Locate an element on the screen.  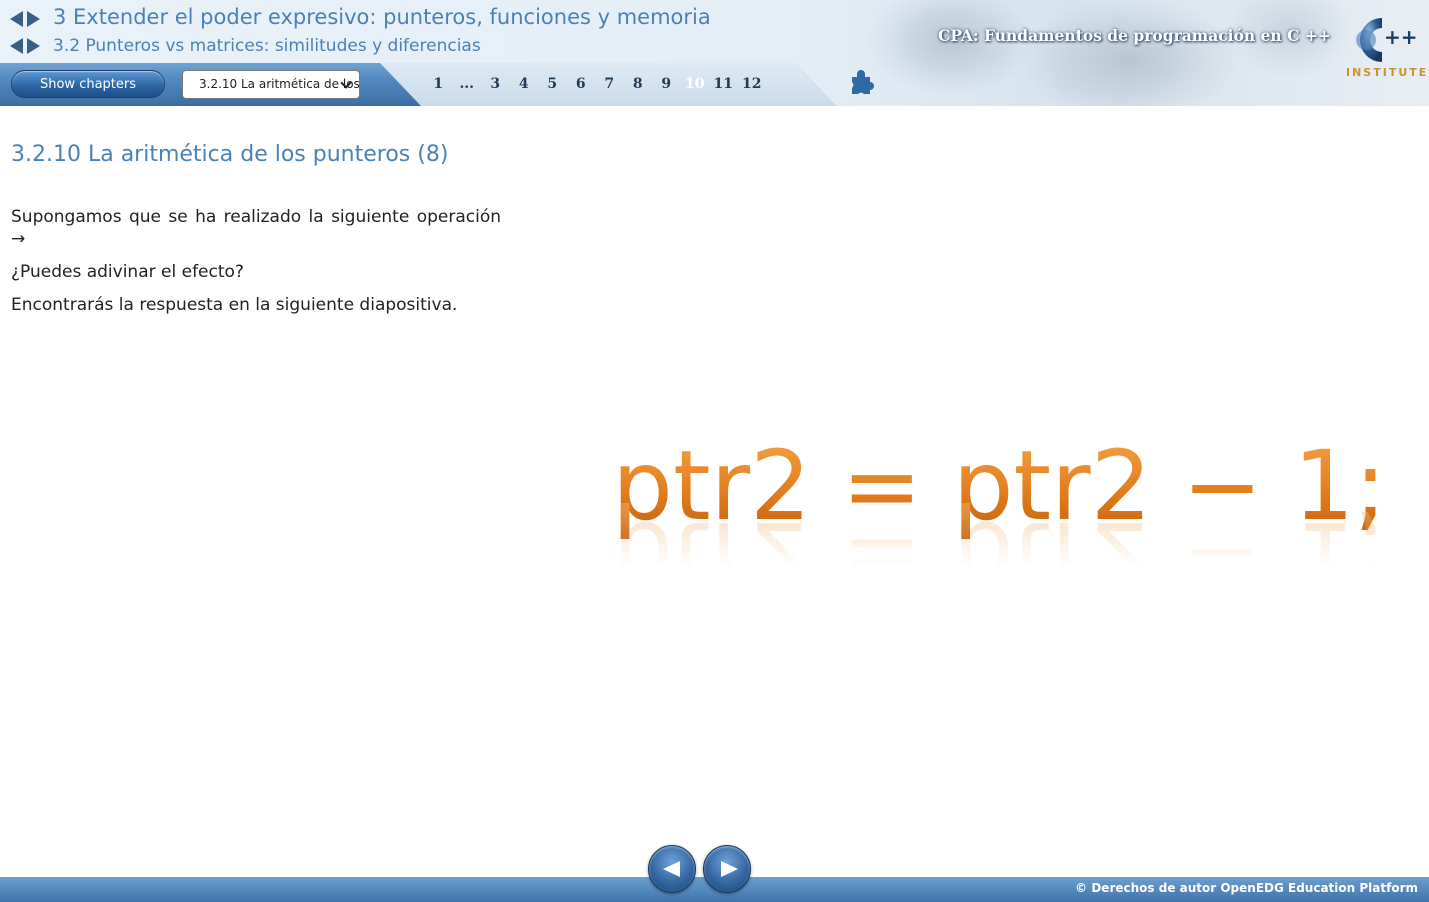
page-link-8: 8 is located at coordinates (638, 84).